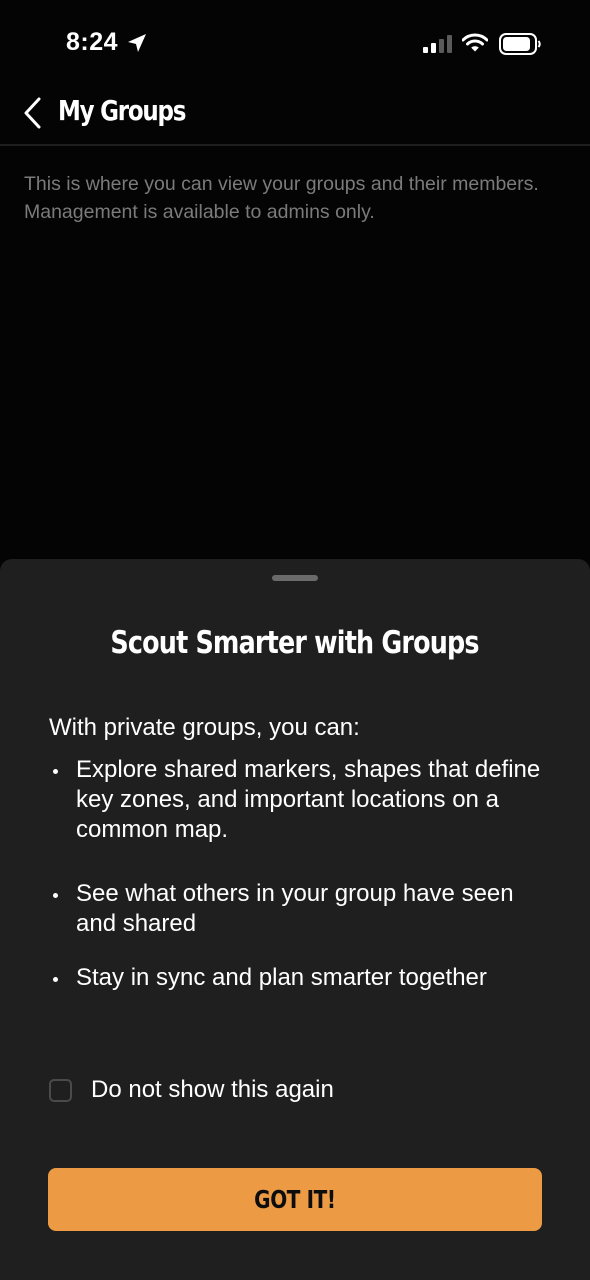 Image resolution: width=590 pixels, height=1280 pixels. Describe the element at coordinates (122, 110) in the screenshot. I see `page-title: My Groups` at that location.